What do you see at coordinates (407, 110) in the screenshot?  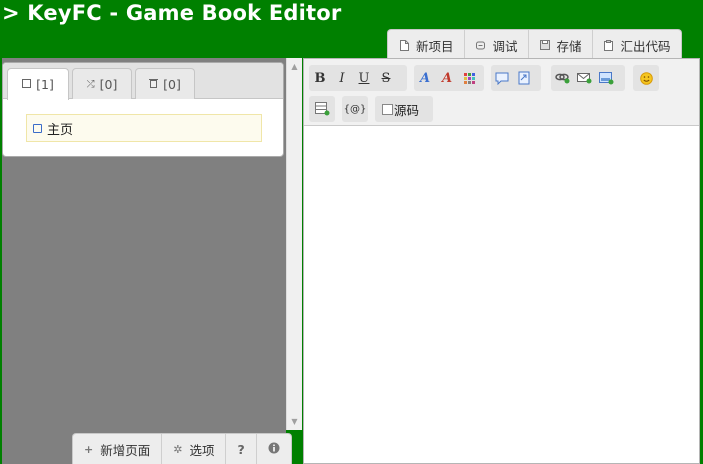 I see `source-label: 源码` at bounding box center [407, 110].